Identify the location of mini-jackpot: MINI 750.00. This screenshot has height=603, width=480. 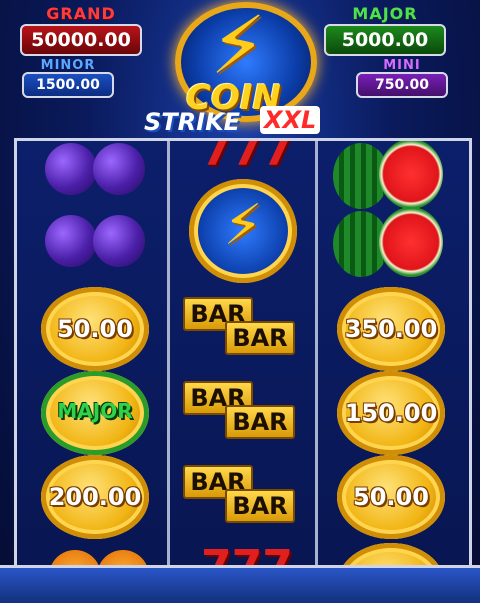
(402, 78).